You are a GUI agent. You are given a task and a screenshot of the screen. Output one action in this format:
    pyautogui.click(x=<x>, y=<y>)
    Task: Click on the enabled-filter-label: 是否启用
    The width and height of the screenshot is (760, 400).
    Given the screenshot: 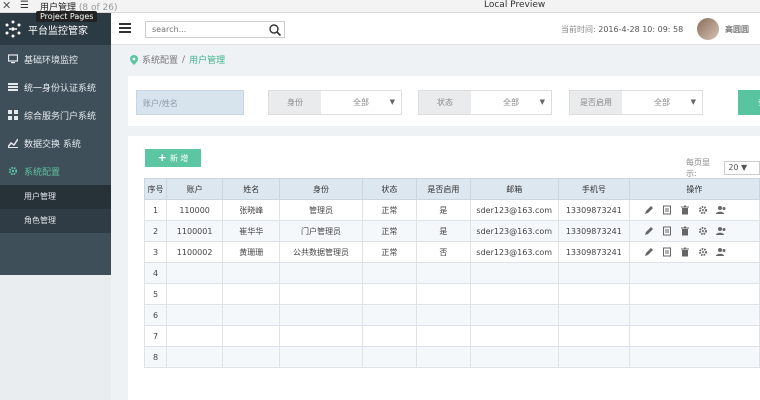 What is the action you would take?
    pyautogui.click(x=596, y=102)
    